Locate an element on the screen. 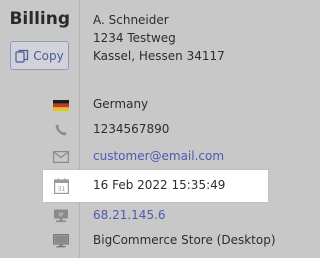 This screenshot has height=258, width=320. date-value: 16 Feb 2022 15:35:49 is located at coordinates (159, 185).